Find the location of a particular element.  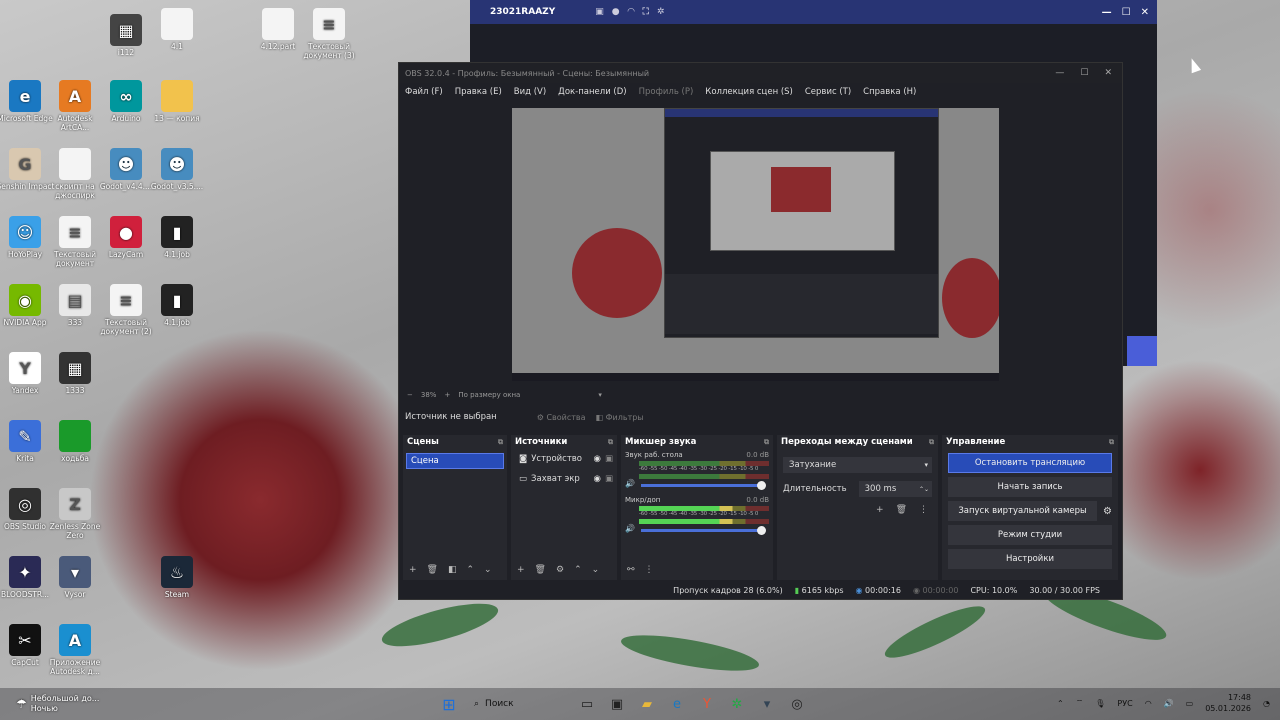

edge-icon: e is located at coordinates (677, 704).